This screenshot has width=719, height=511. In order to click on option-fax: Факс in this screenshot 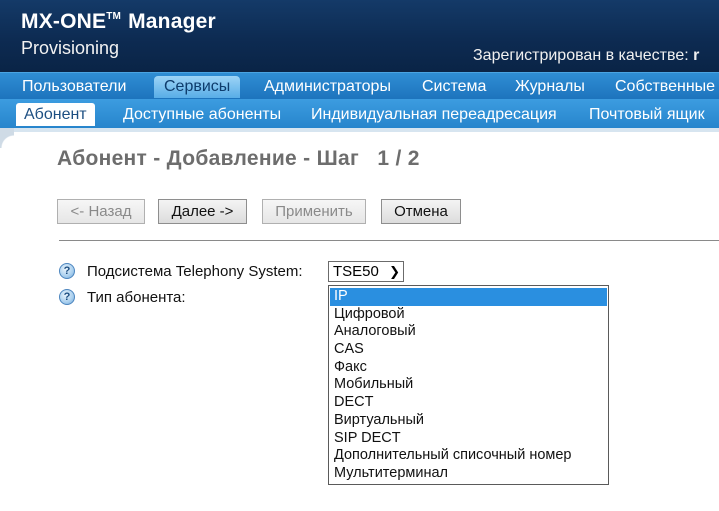, I will do `click(468, 368)`.